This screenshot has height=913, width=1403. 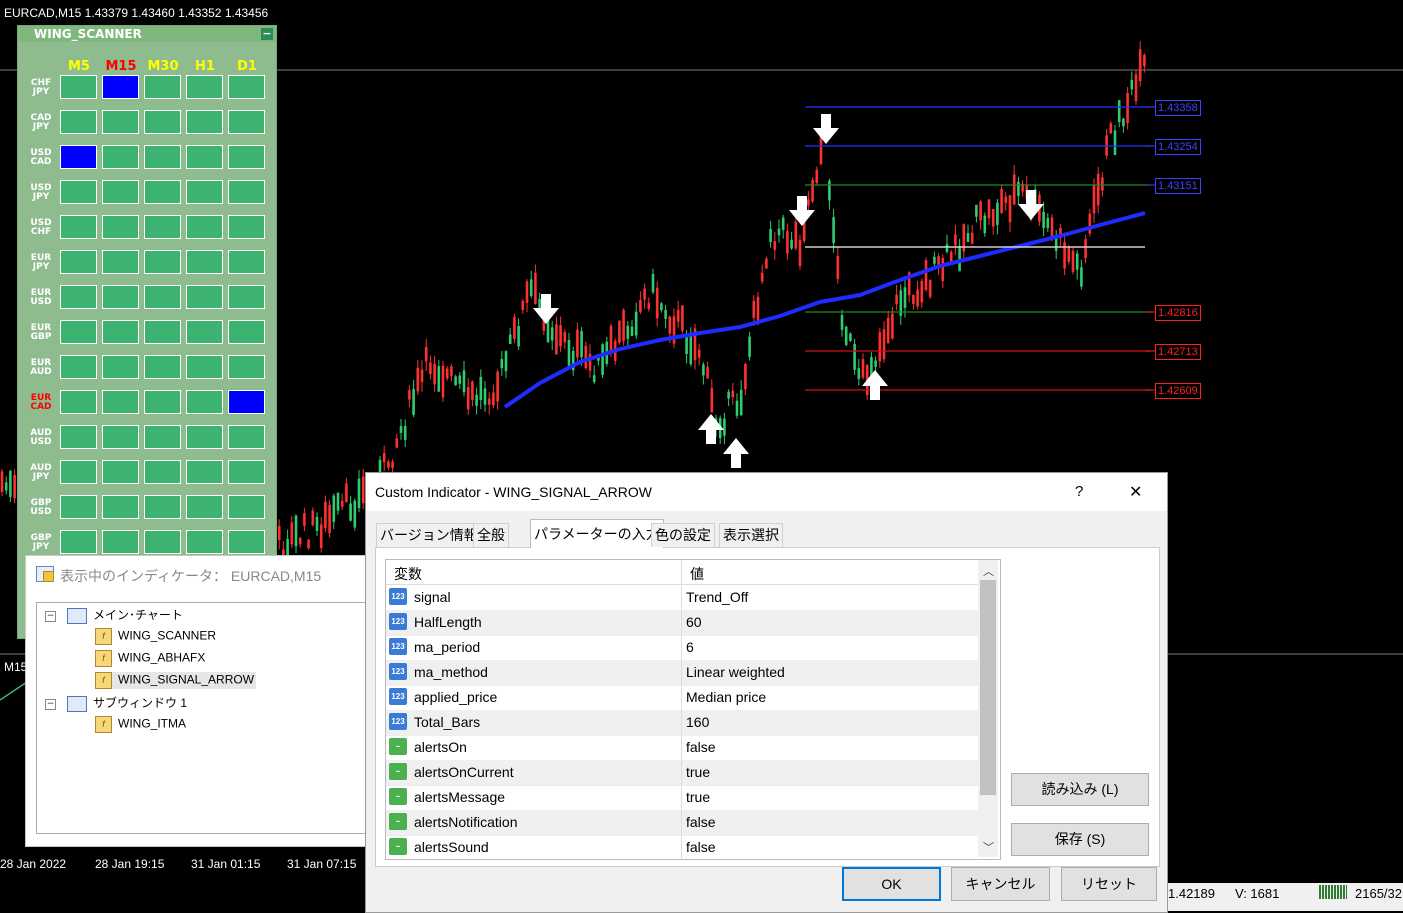 I want to click on tree-item: f WING_ITMA, so click(x=140, y=724).